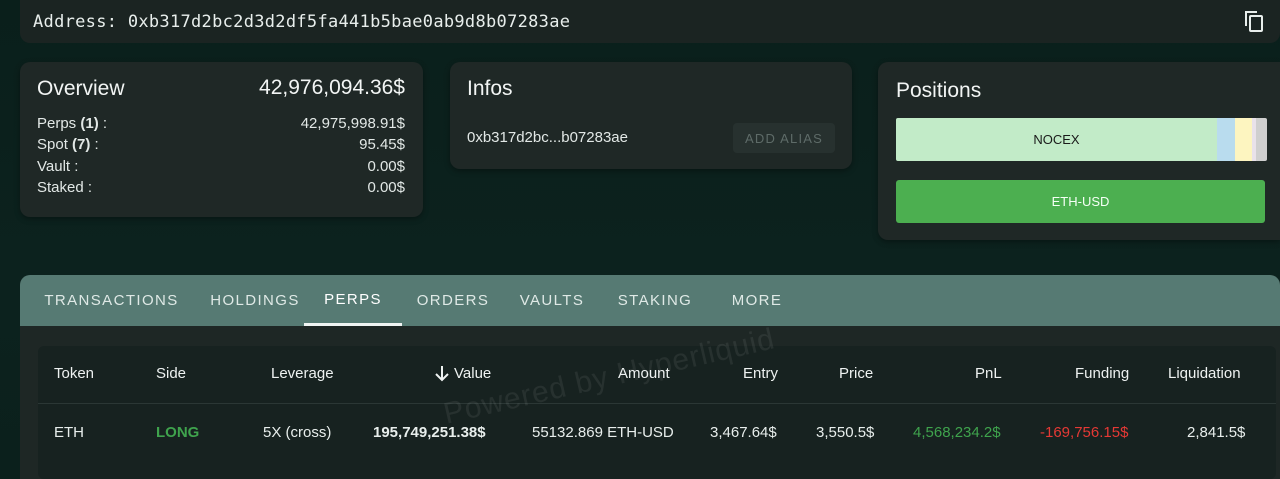  Describe the element at coordinates (760, 373) in the screenshot. I see `column-header-entry: Entry` at that location.